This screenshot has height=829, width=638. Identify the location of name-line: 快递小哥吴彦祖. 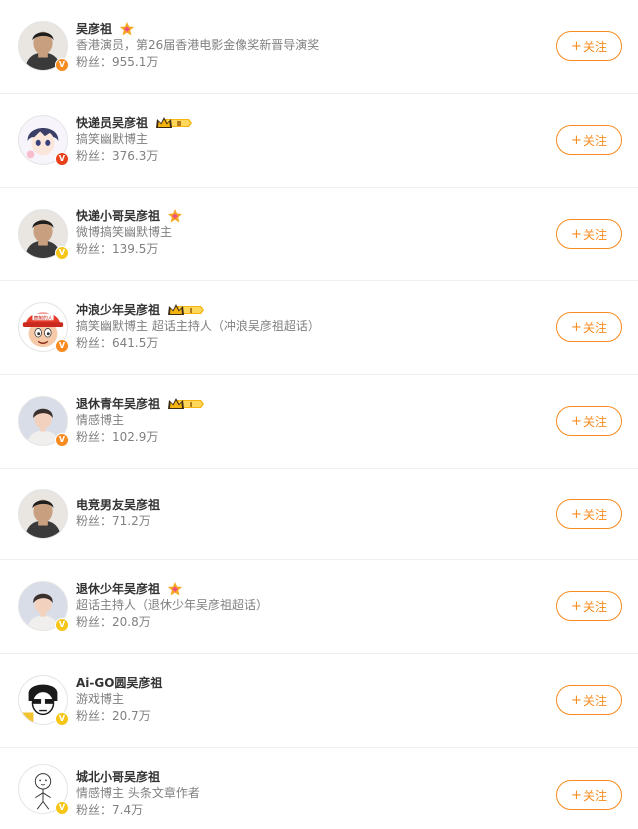
(129, 215).